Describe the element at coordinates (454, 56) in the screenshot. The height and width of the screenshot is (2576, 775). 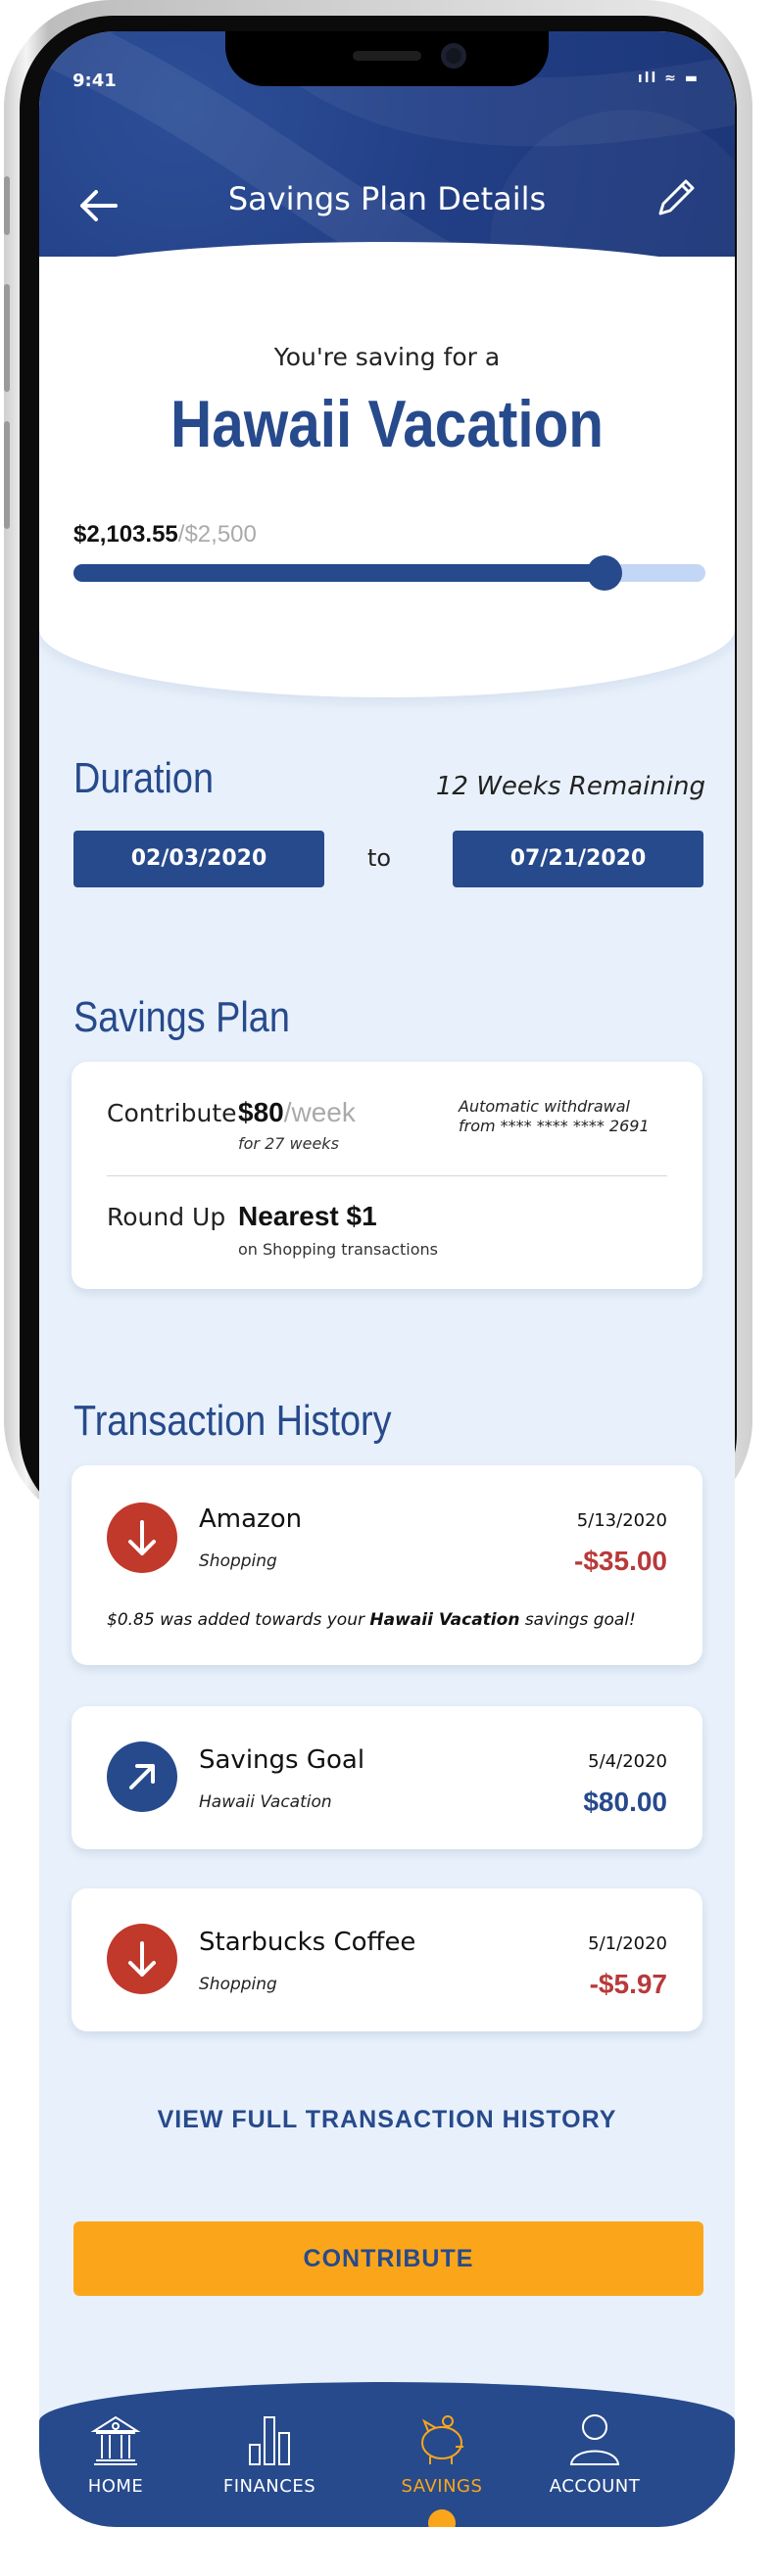
I see `camera` at that location.